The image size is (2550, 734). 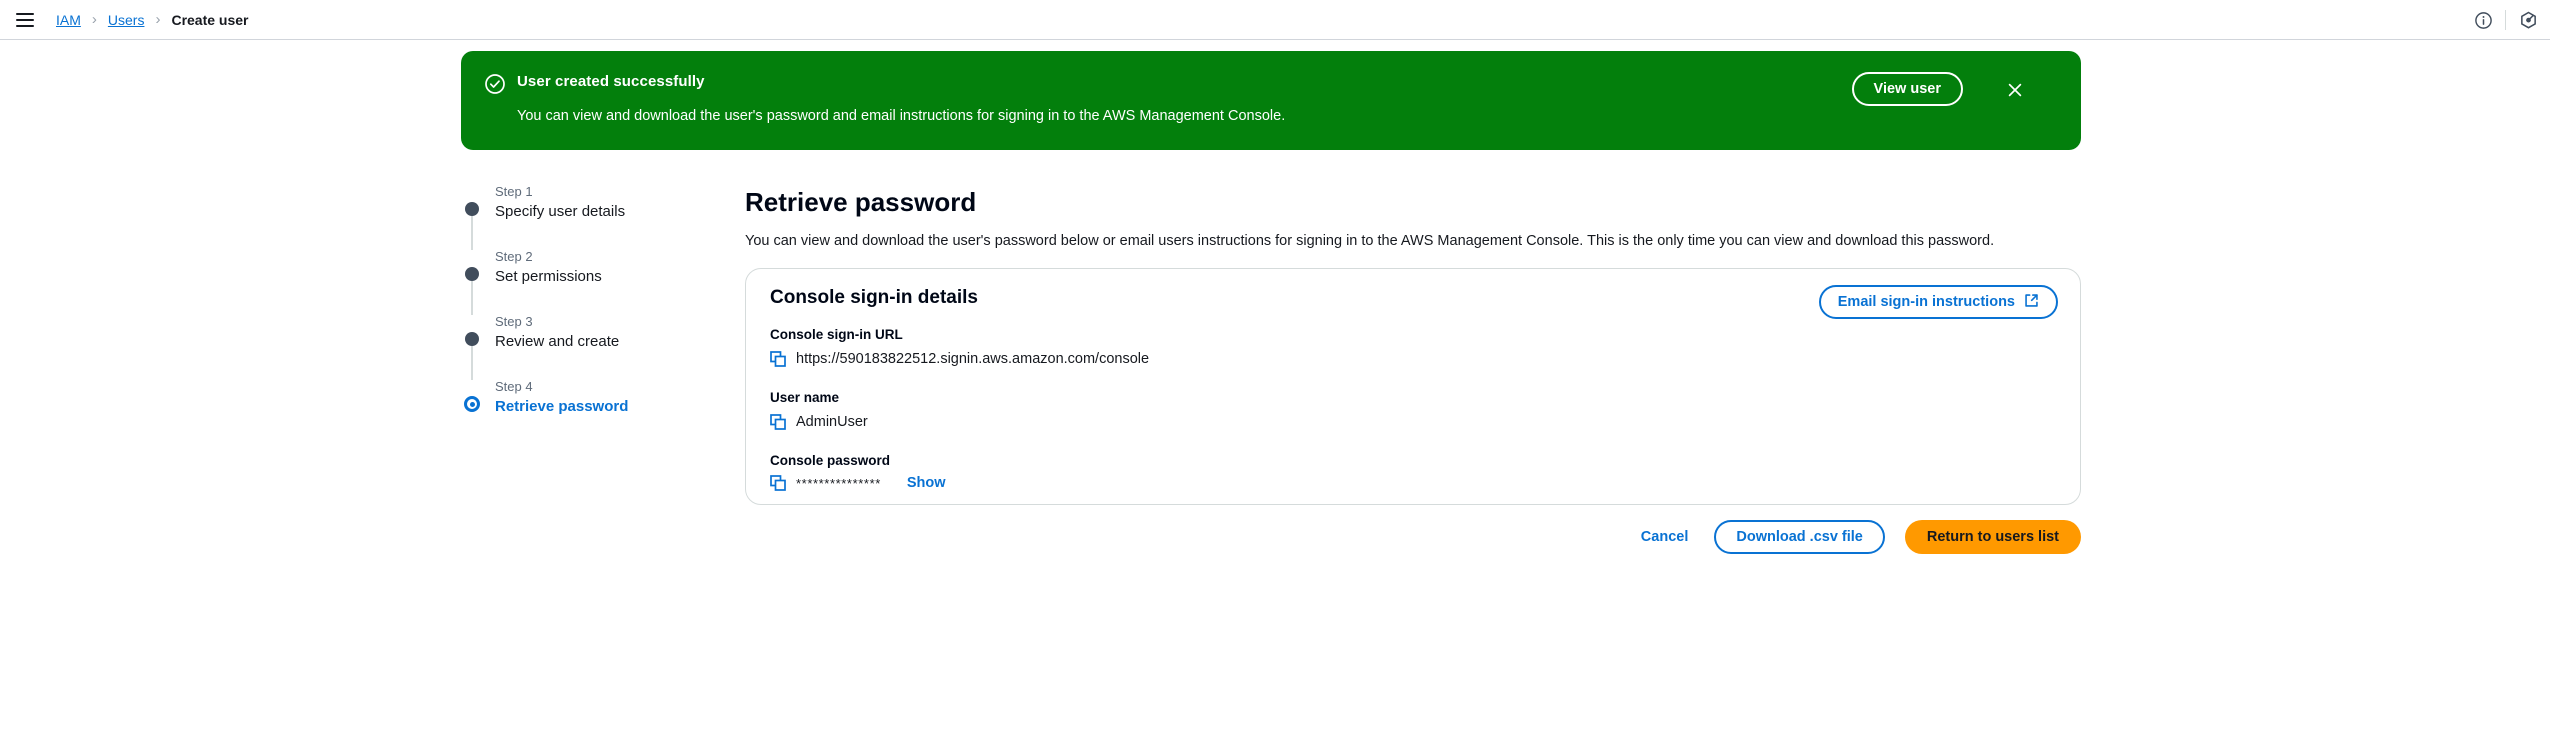 What do you see at coordinates (495, 84) in the screenshot?
I see `success-check-circle-icon` at bounding box center [495, 84].